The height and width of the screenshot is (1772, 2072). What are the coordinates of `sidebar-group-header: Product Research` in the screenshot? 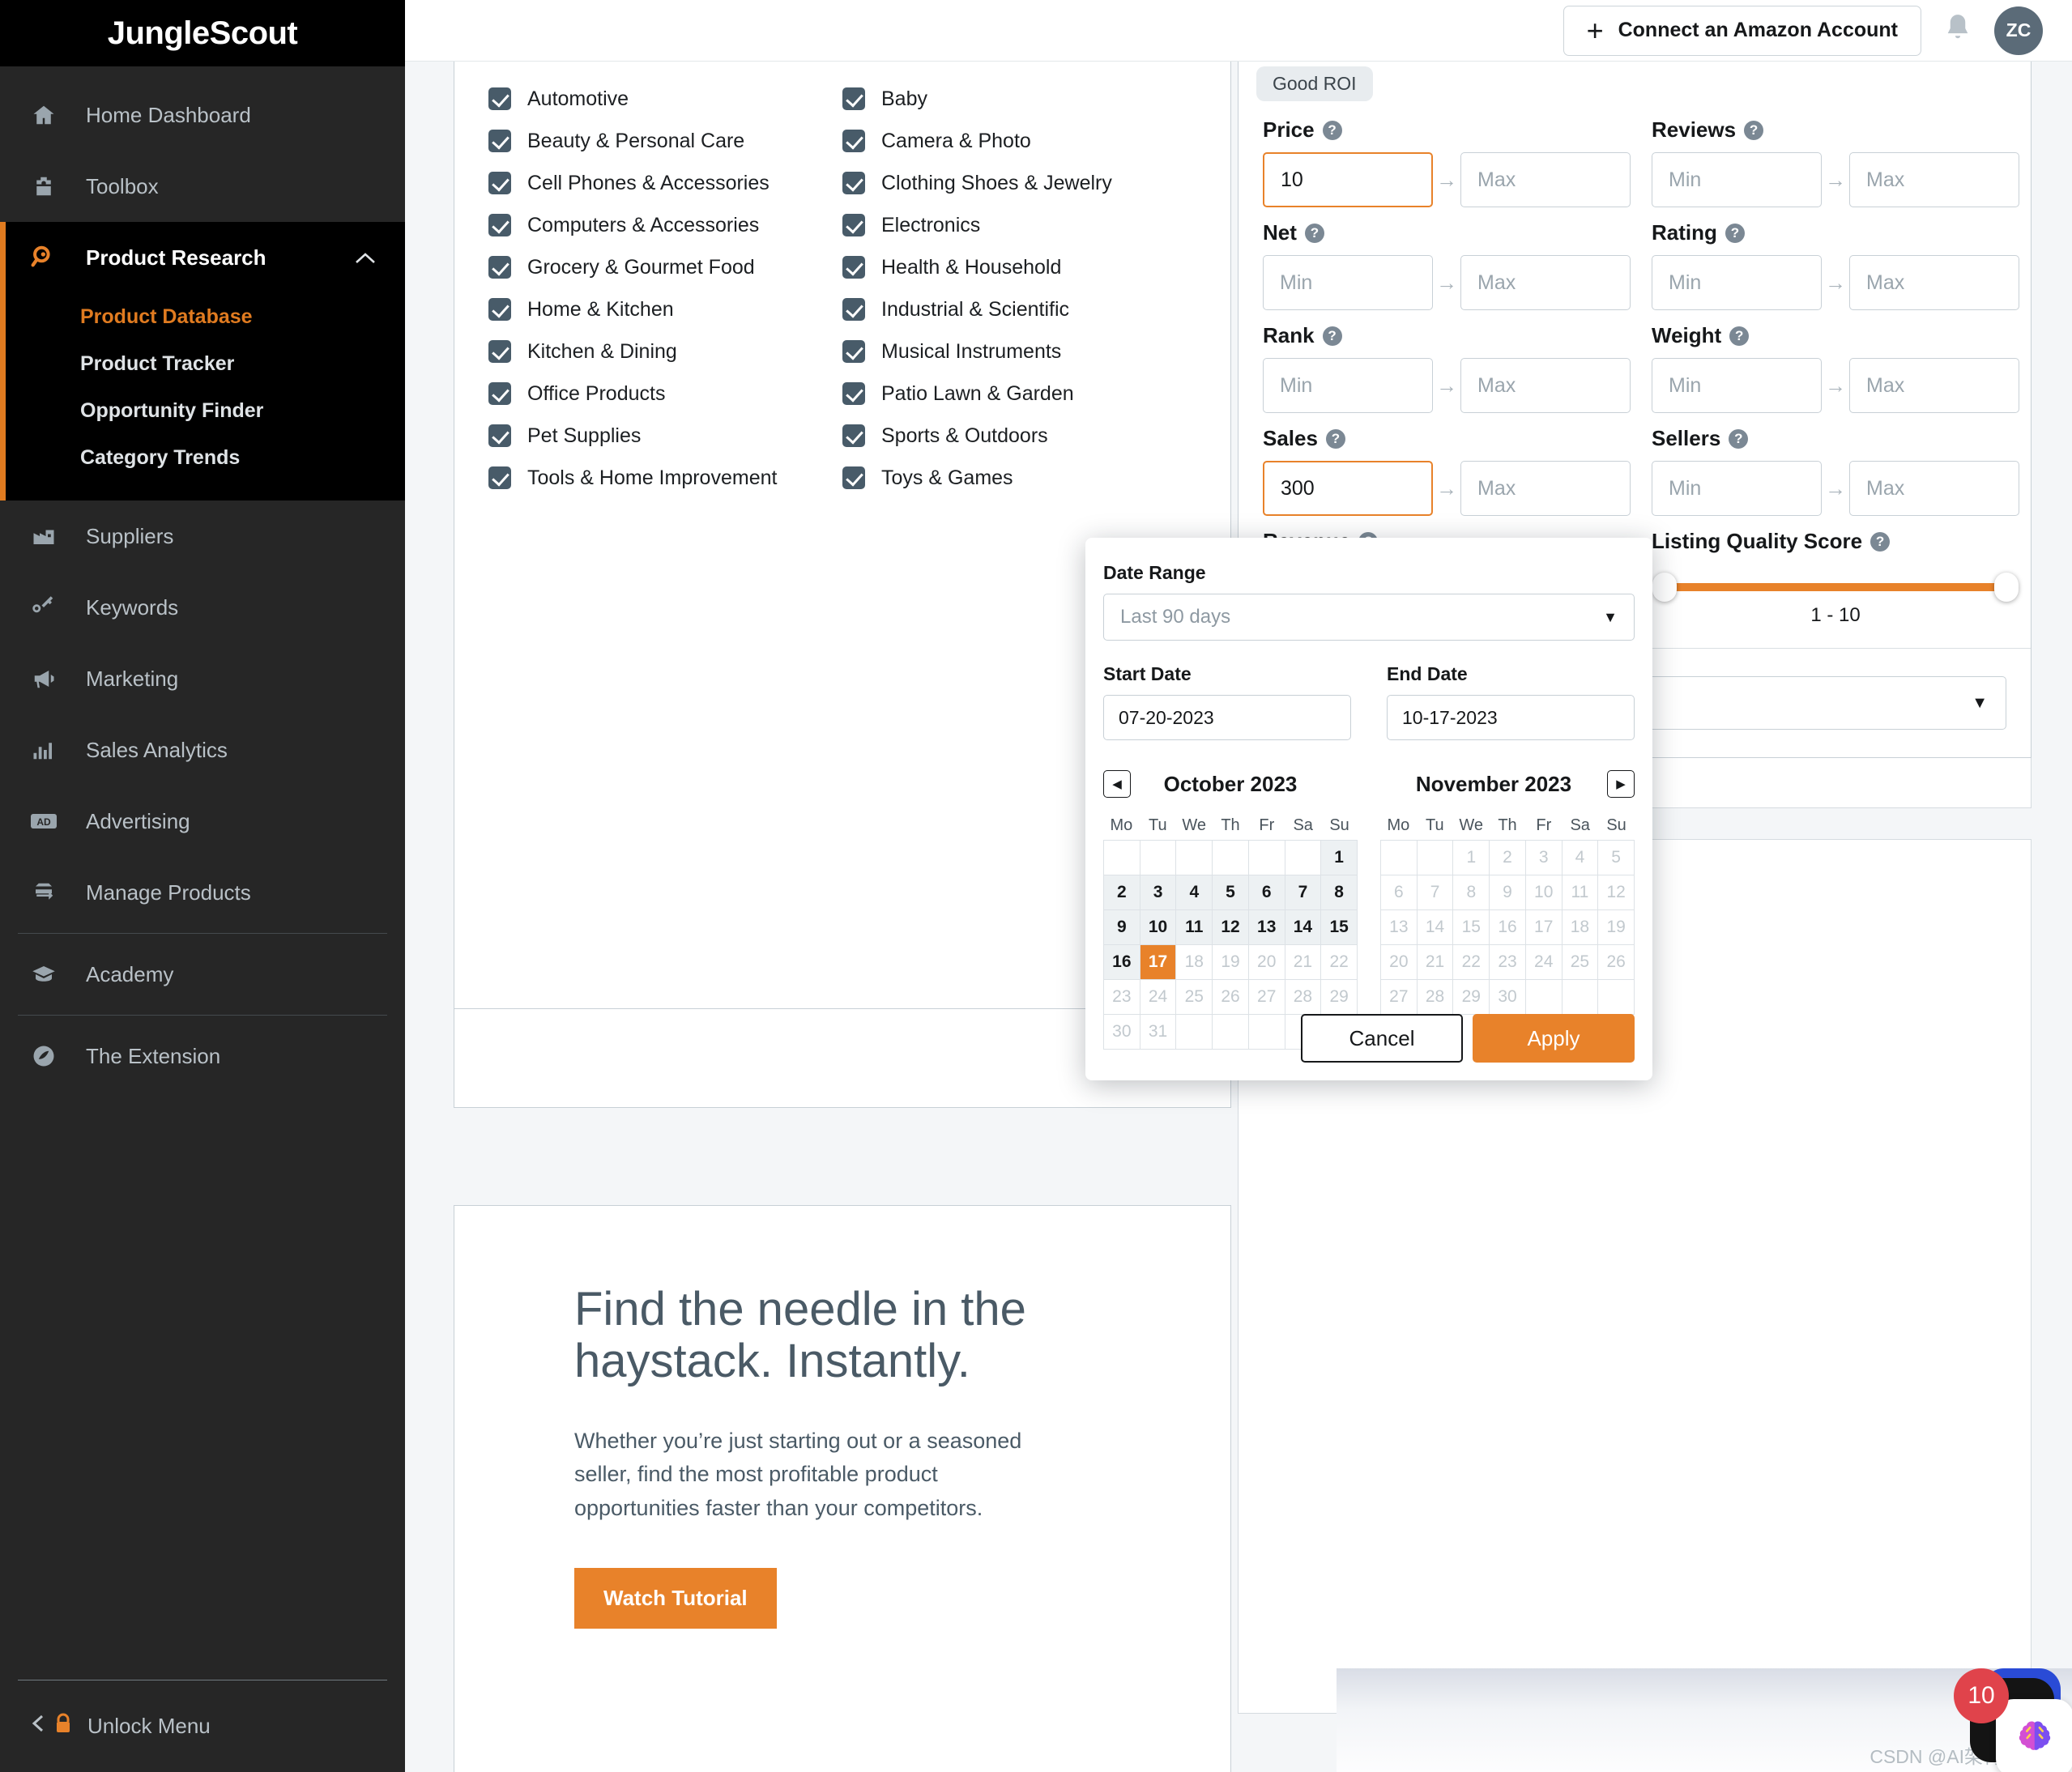 It's located at (205, 258).